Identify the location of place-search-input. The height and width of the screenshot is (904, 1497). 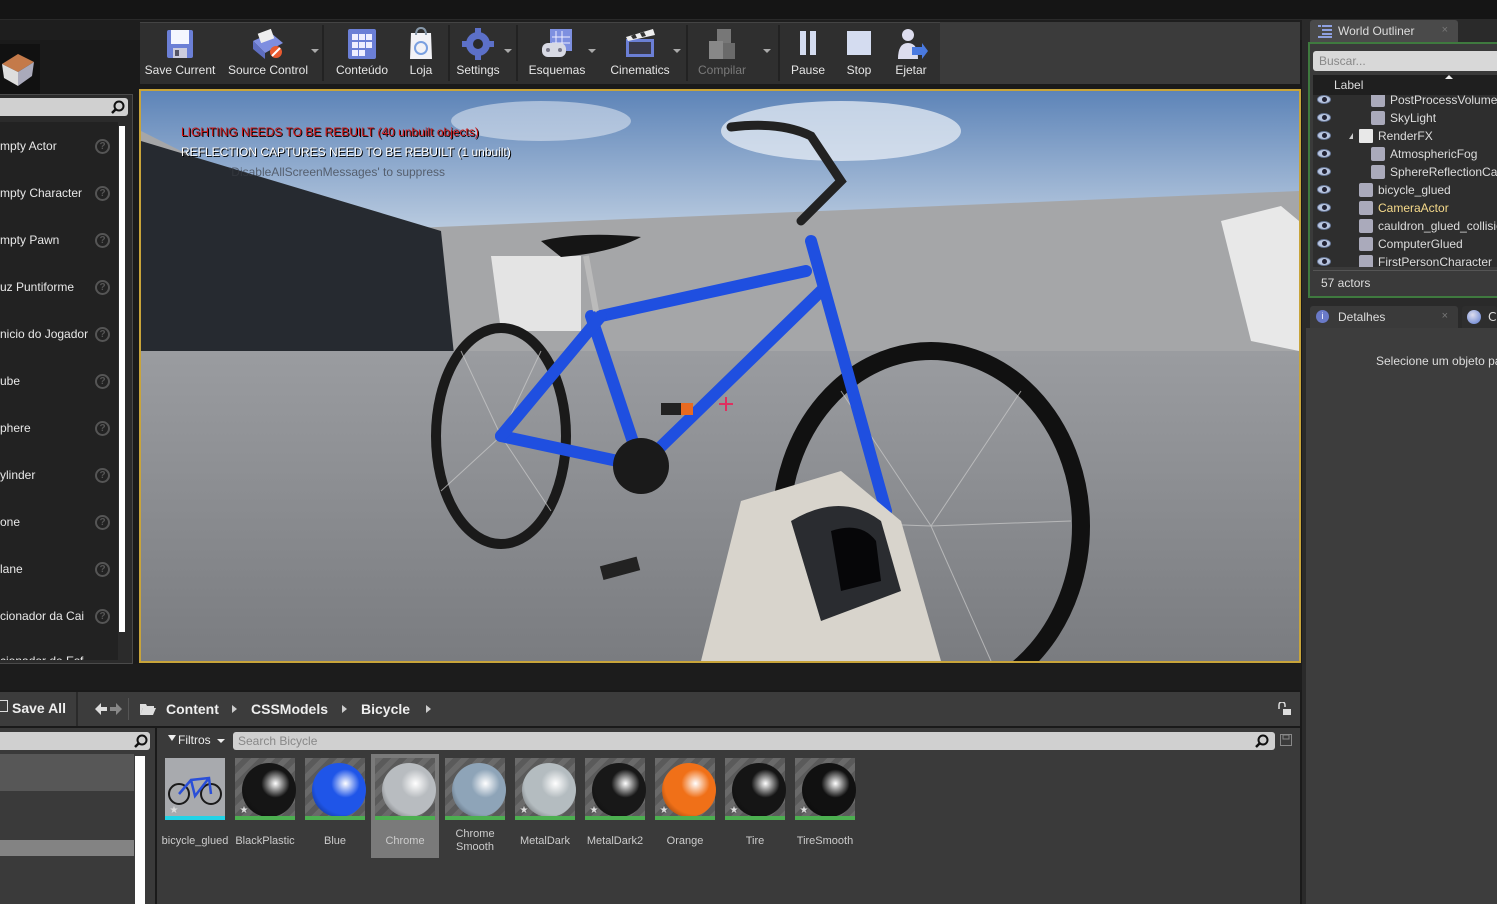
(64, 107).